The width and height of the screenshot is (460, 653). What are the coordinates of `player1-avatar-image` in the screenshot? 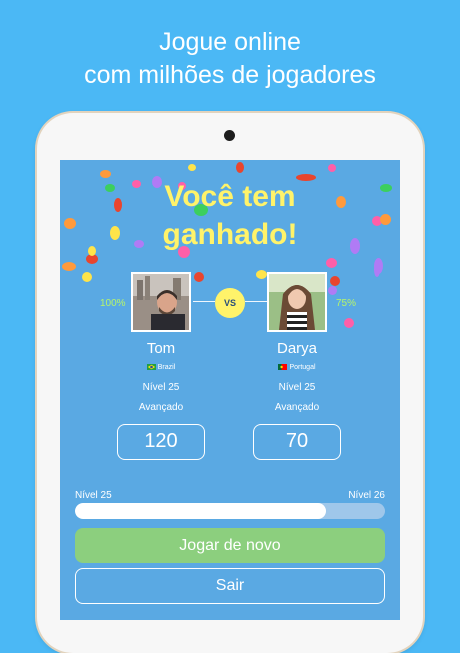 It's located at (161, 302).